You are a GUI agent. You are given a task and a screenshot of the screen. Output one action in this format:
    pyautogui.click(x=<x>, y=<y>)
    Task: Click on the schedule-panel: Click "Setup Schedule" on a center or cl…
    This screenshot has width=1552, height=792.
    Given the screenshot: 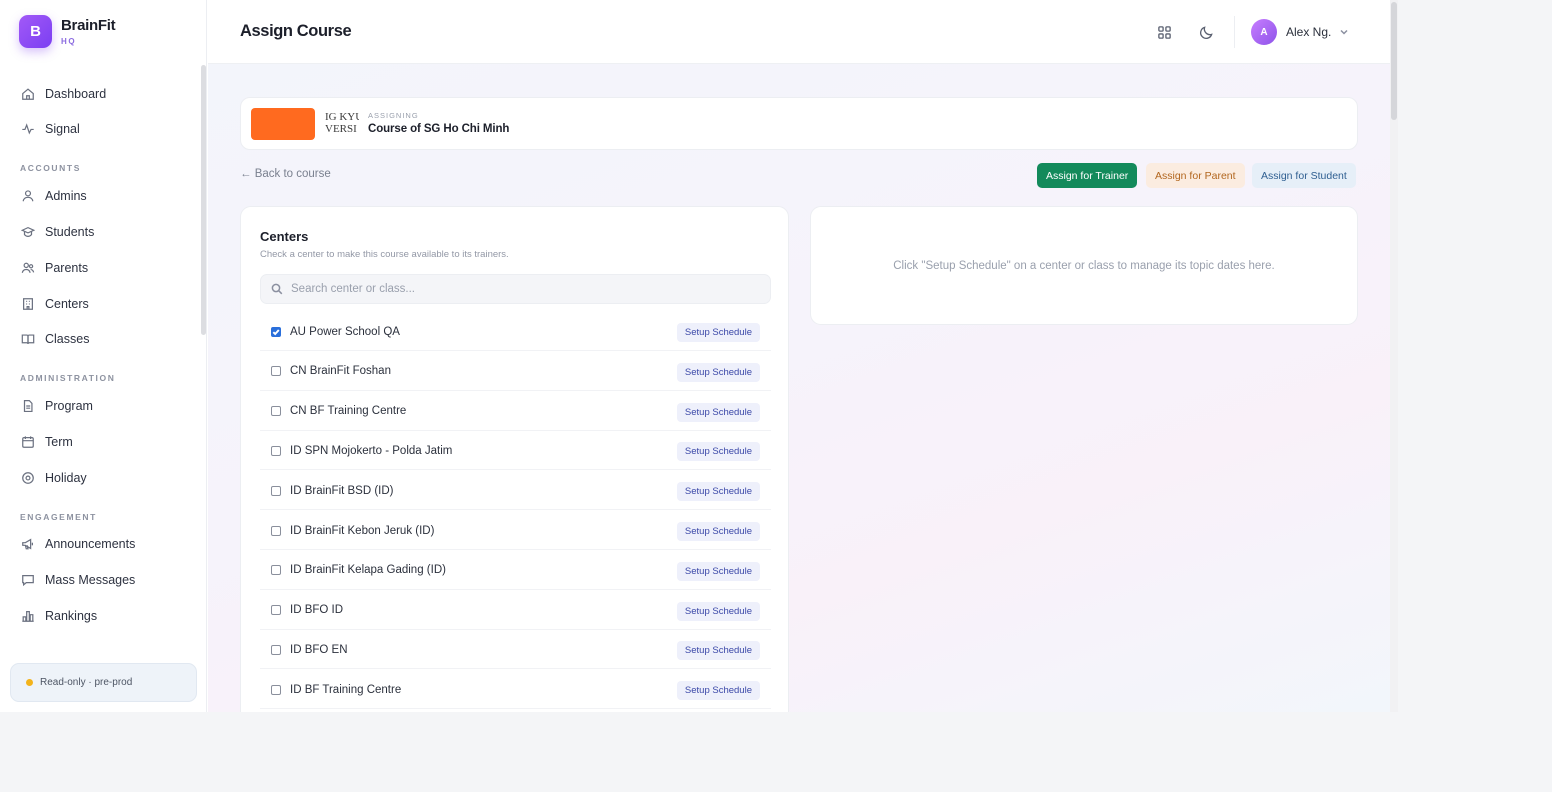 What is the action you would take?
    pyautogui.click(x=1084, y=265)
    